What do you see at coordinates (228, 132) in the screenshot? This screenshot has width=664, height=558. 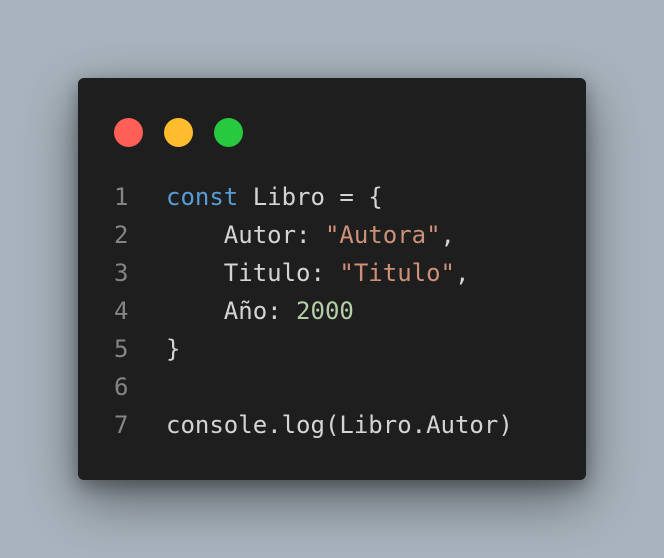 I see `maximize-dot` at bounding box center [228, 132].